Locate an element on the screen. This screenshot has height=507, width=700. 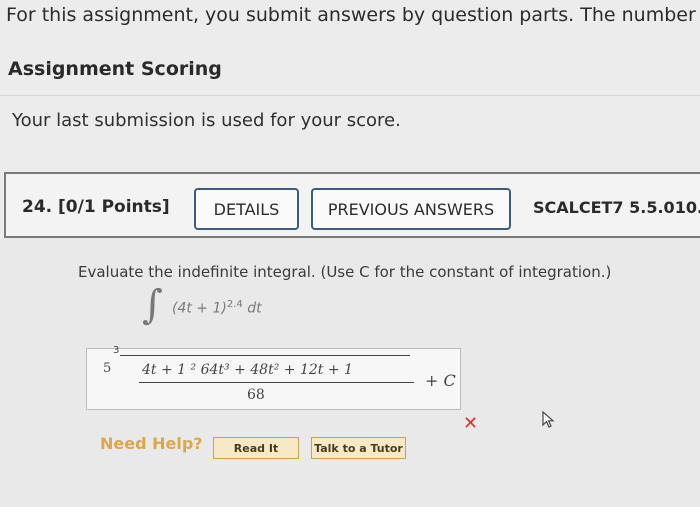
answer-denominator: 68 is located at coordinates (256, 395).